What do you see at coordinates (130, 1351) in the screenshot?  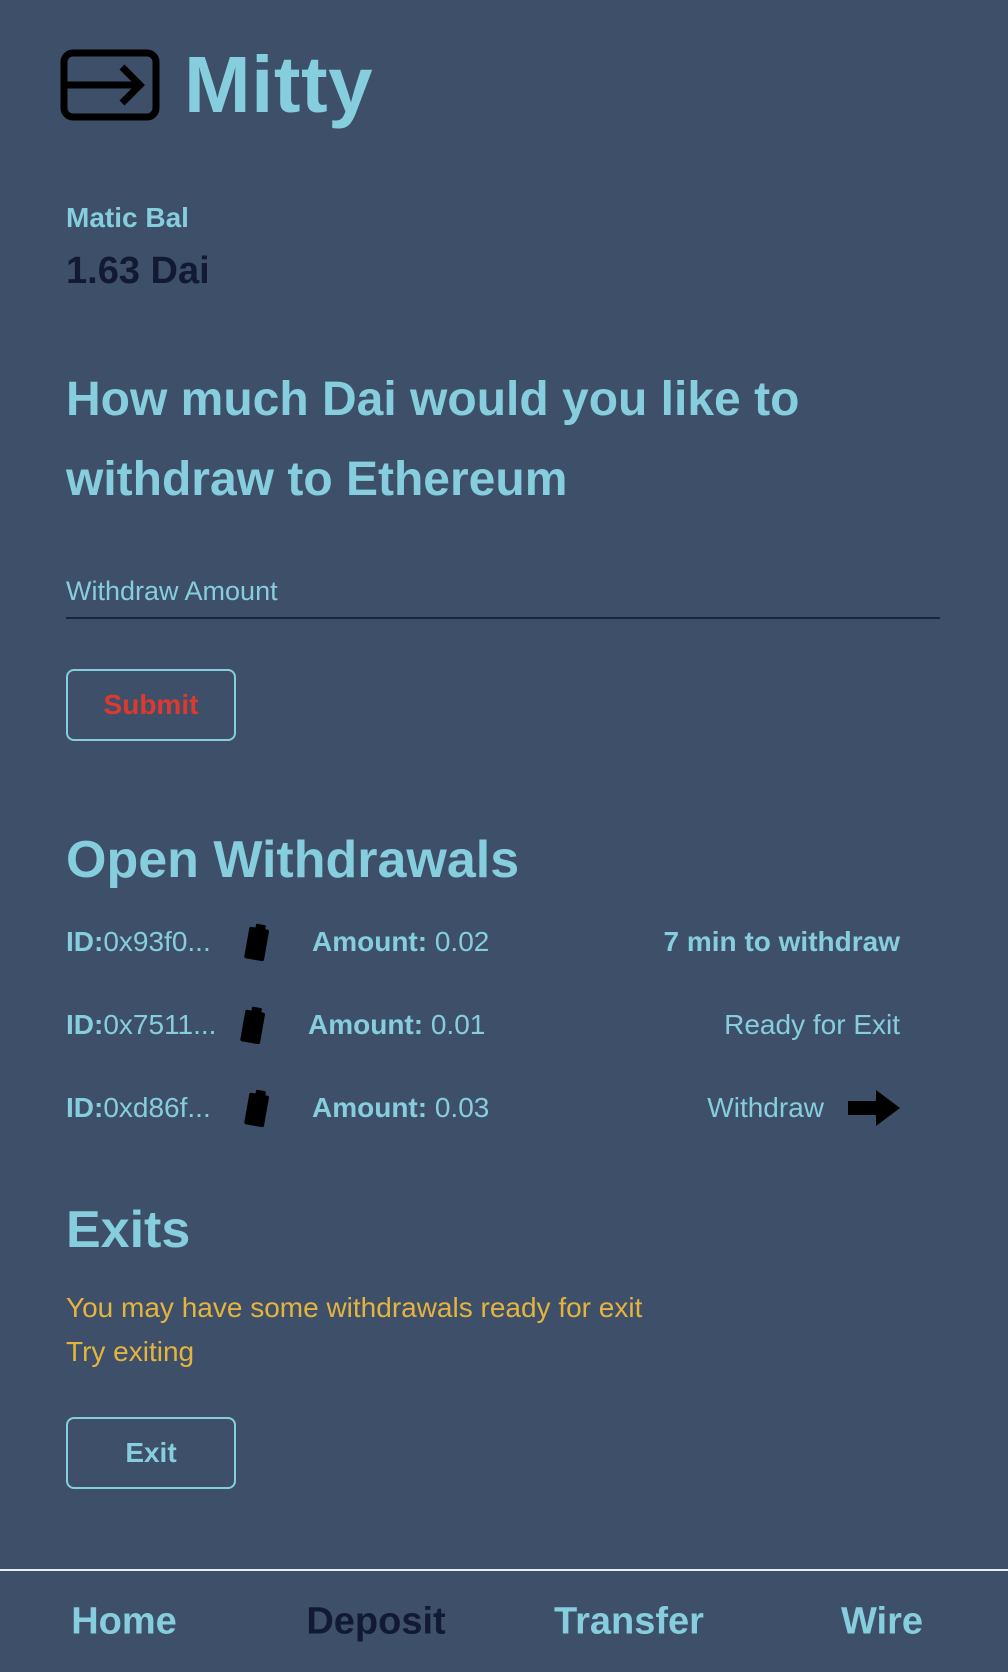 I see `exit-hint: Try exiting` at bounding box center [130, 1351].